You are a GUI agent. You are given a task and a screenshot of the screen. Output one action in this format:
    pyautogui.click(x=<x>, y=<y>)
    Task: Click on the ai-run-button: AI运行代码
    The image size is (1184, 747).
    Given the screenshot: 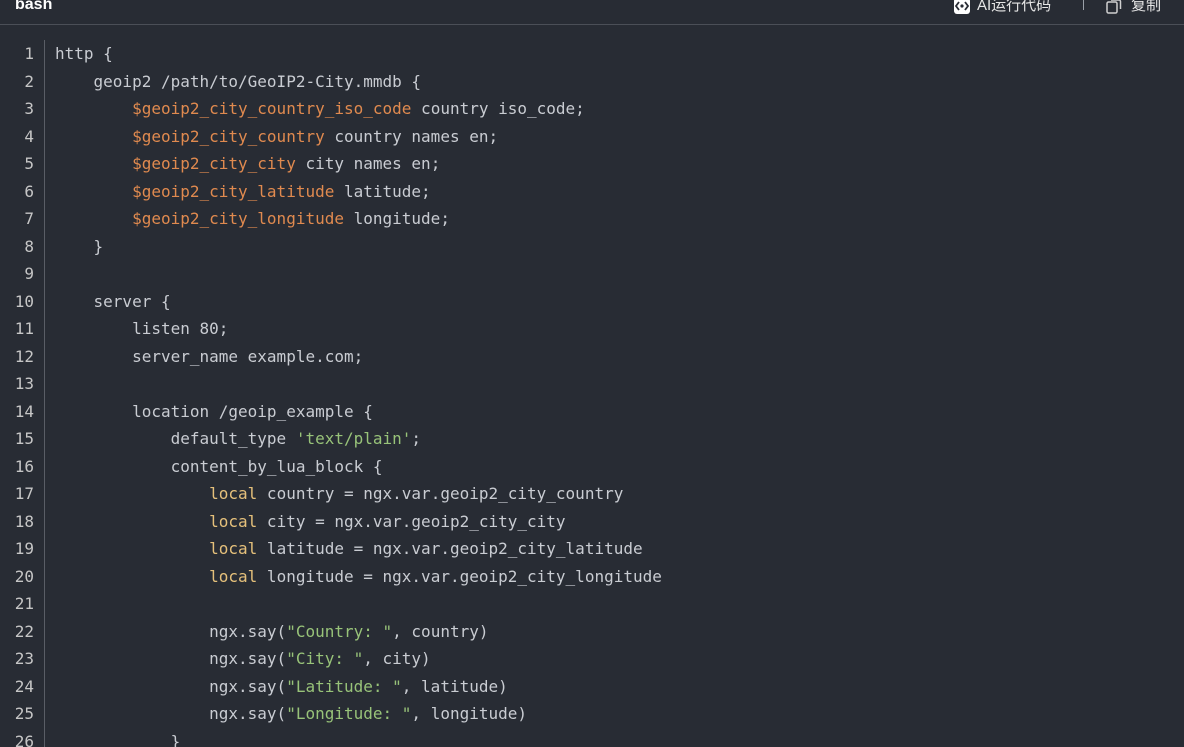 What is the action you would take?
    pyautogui.click(x=1002, y=8)
    